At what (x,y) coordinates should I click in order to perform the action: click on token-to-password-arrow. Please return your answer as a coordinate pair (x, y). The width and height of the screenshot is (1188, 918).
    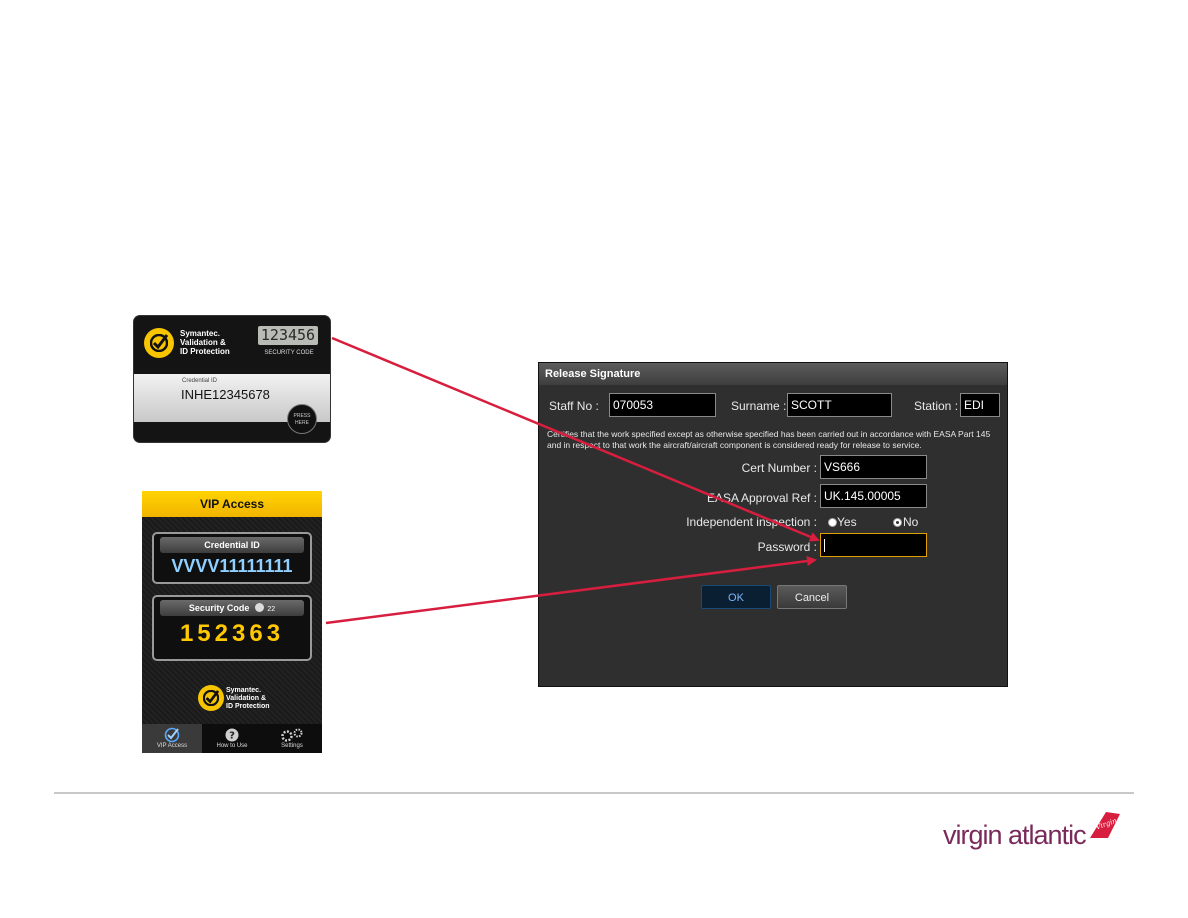
    Looking at the image, I should click on (575, 439).